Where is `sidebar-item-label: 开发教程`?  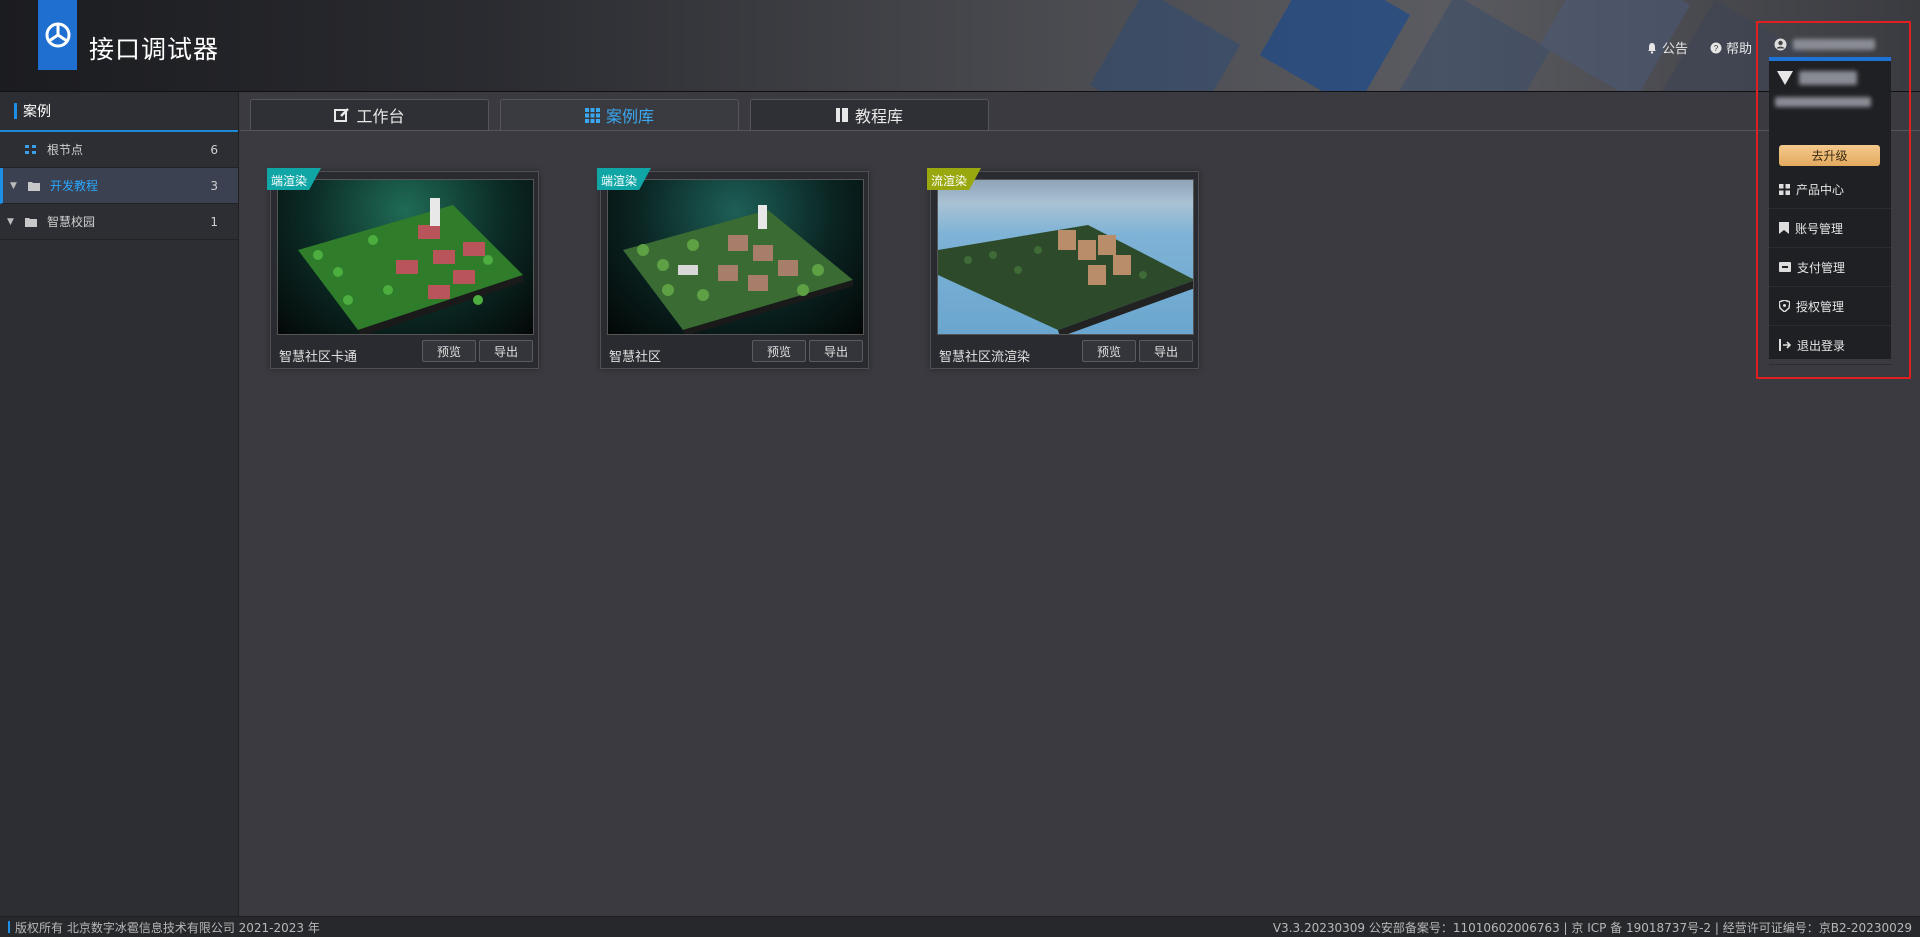 sidebar-item-label: 开发教程 is located at coordinates (74, 186).